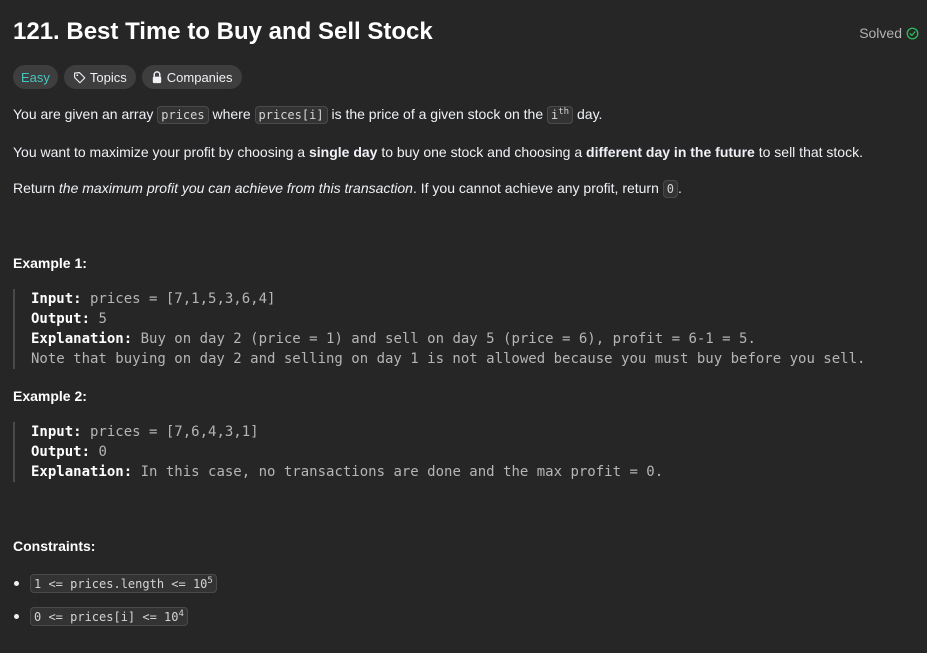  What do you see at coordinates (121, 583) in the screenshot?
I see `code-base: 1 <= prices.length <= 10` at bounding box center [121, 583].